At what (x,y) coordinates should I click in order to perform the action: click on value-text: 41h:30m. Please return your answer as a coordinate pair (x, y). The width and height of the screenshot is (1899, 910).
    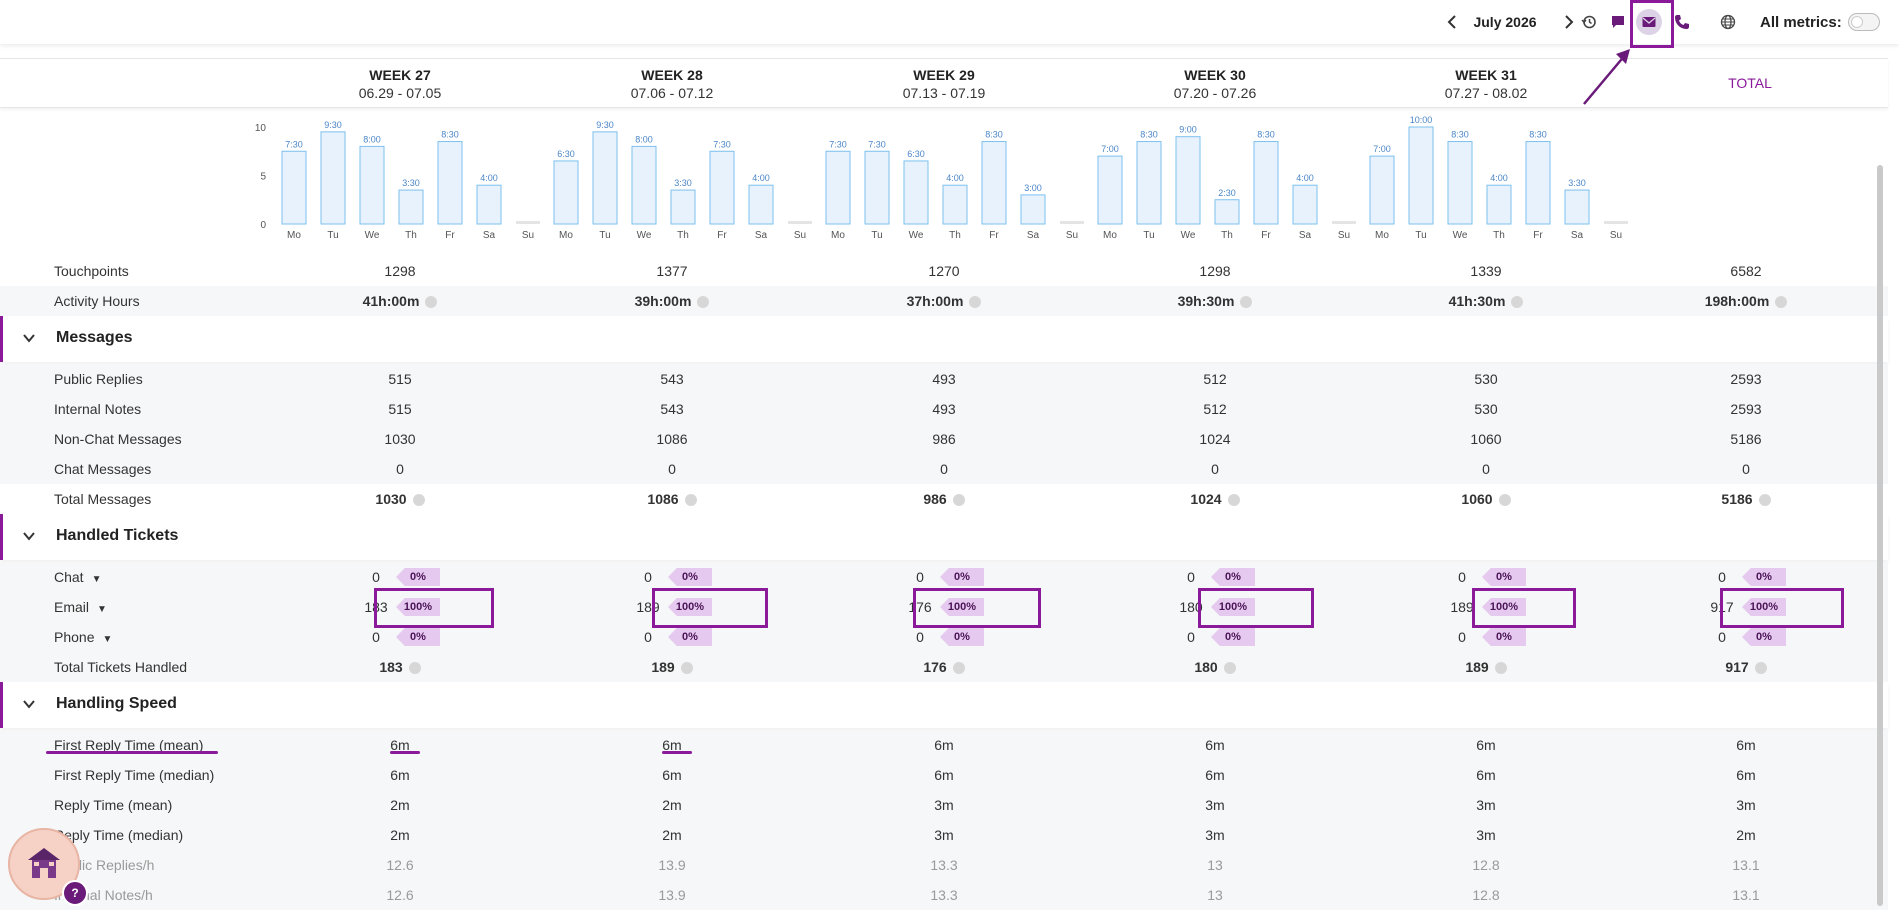
    Looking at the image, I should click on (1477, 301).